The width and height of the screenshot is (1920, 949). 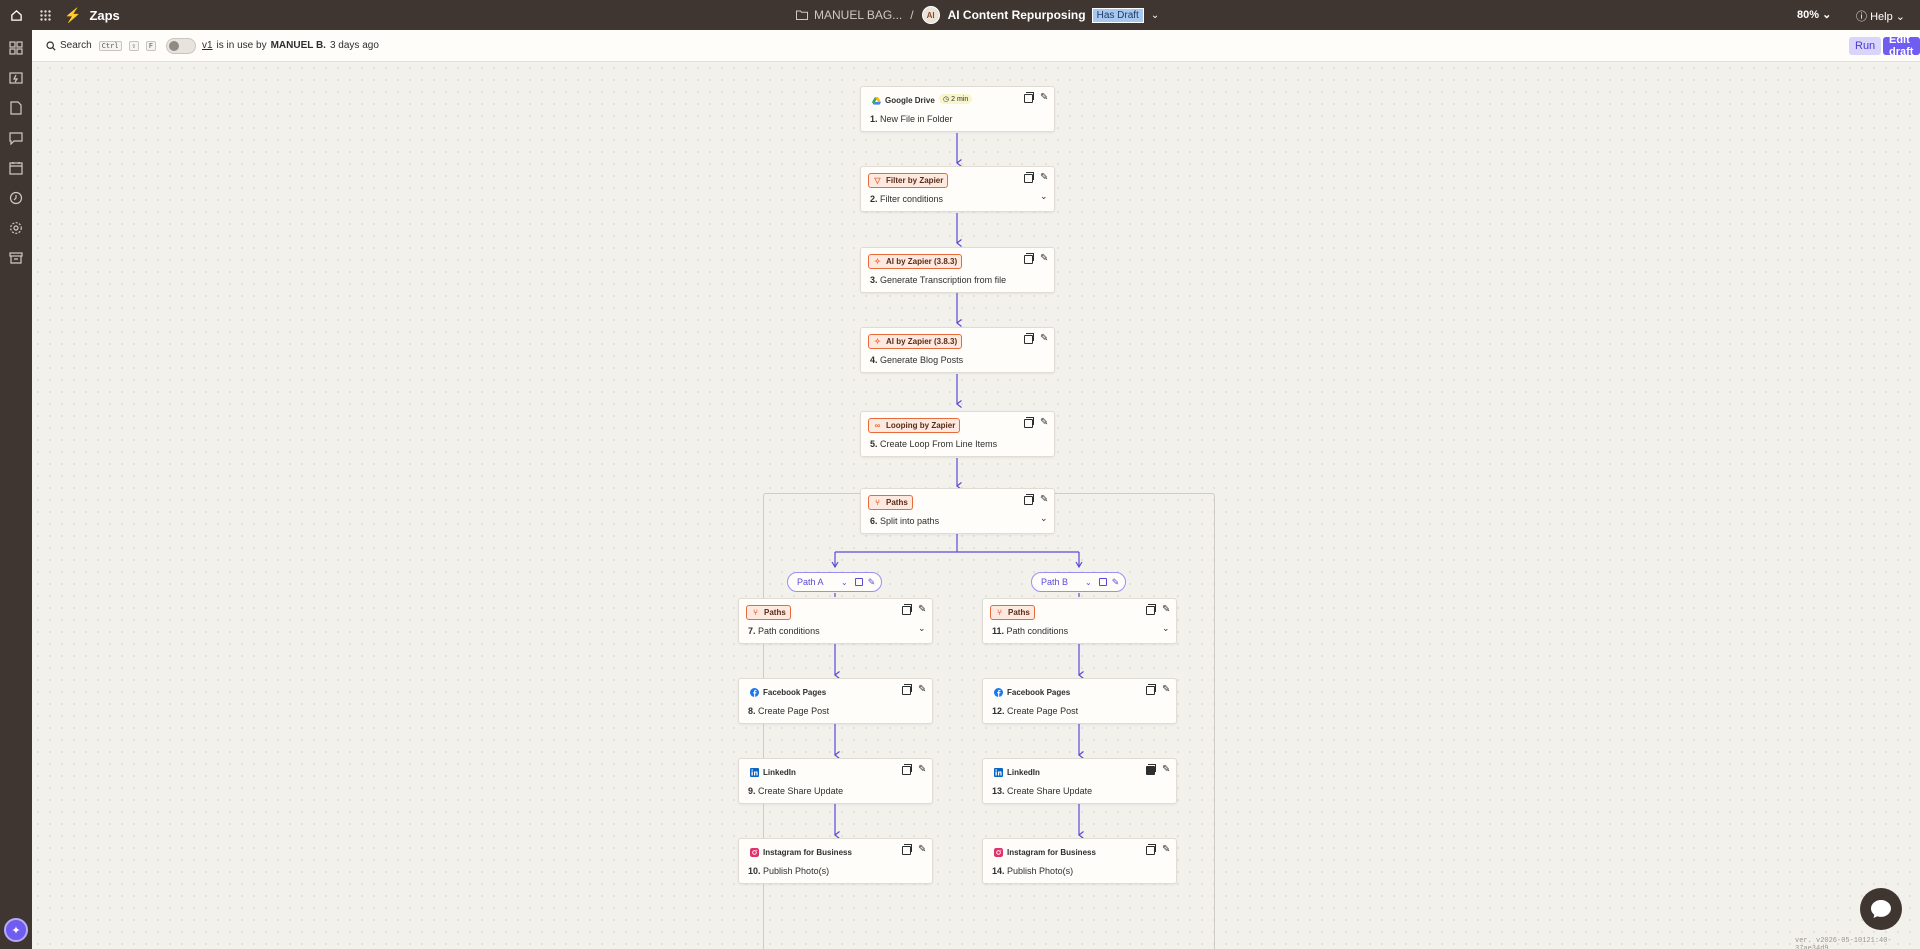 I want to click on apps-icon, so click(x=16, y=48).